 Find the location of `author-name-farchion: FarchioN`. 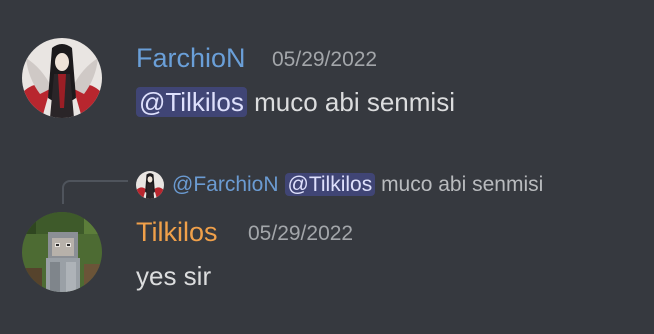

author-name-farchion: FarchioN is located at coordinates (191, 58).